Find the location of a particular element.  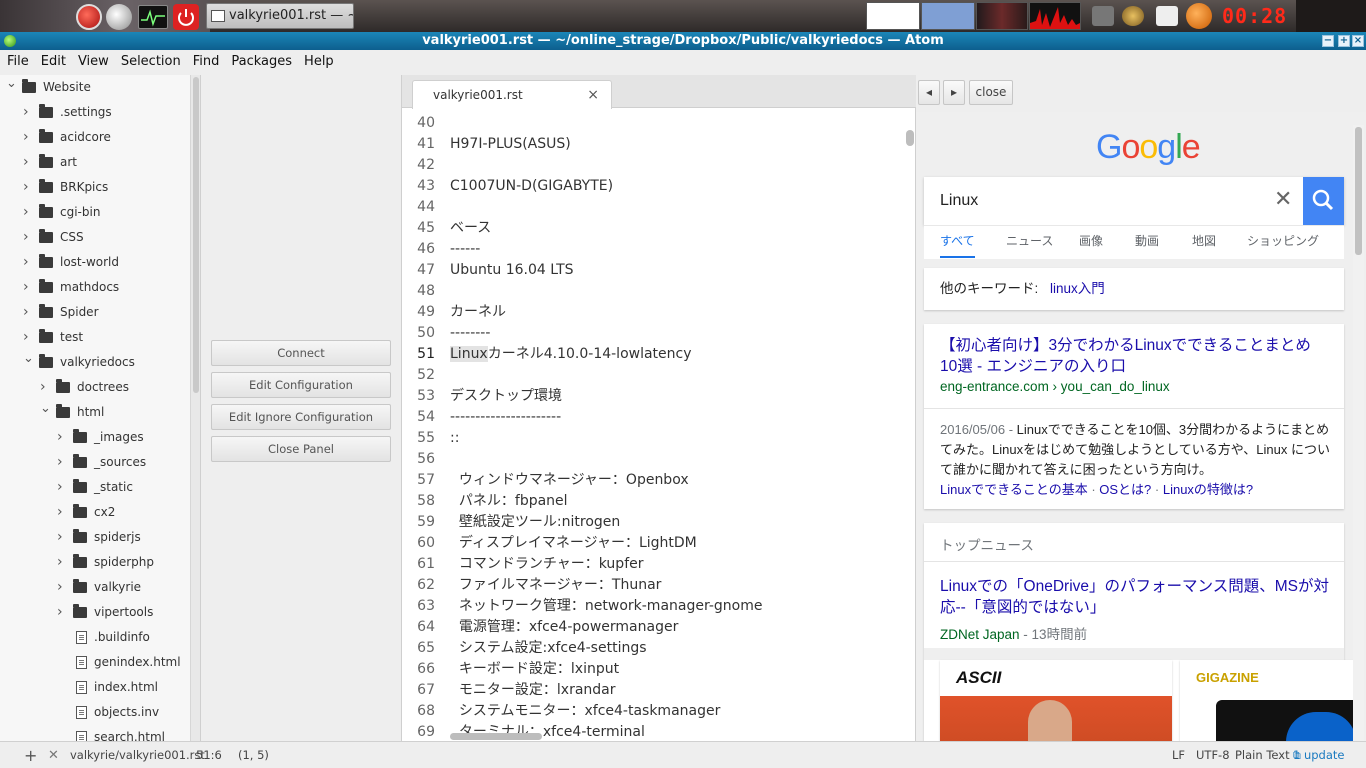

tree-file: search.html is located at coordinates (95, 733).